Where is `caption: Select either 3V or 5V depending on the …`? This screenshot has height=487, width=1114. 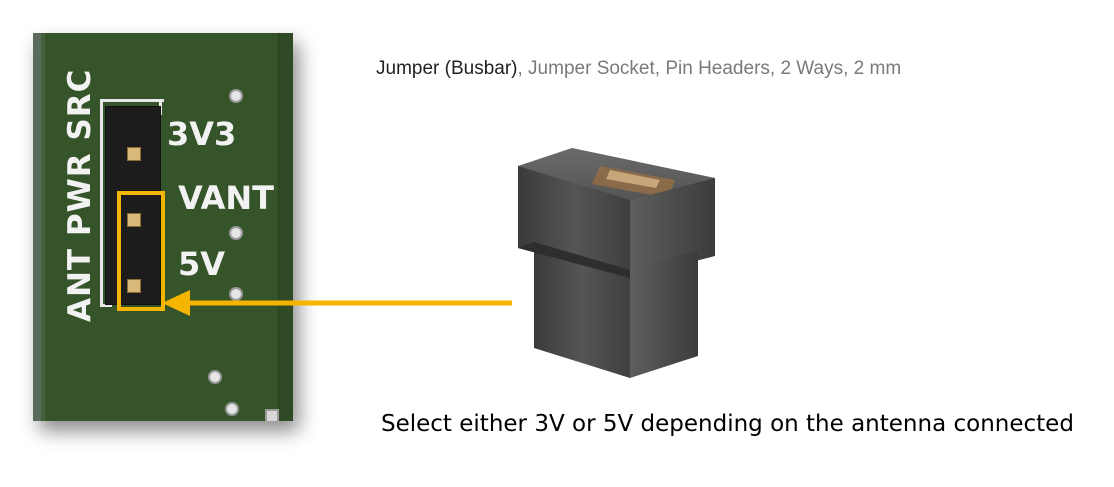
caption: Select either 3V or 5V depending on the … is located at coordinates (727, 424).